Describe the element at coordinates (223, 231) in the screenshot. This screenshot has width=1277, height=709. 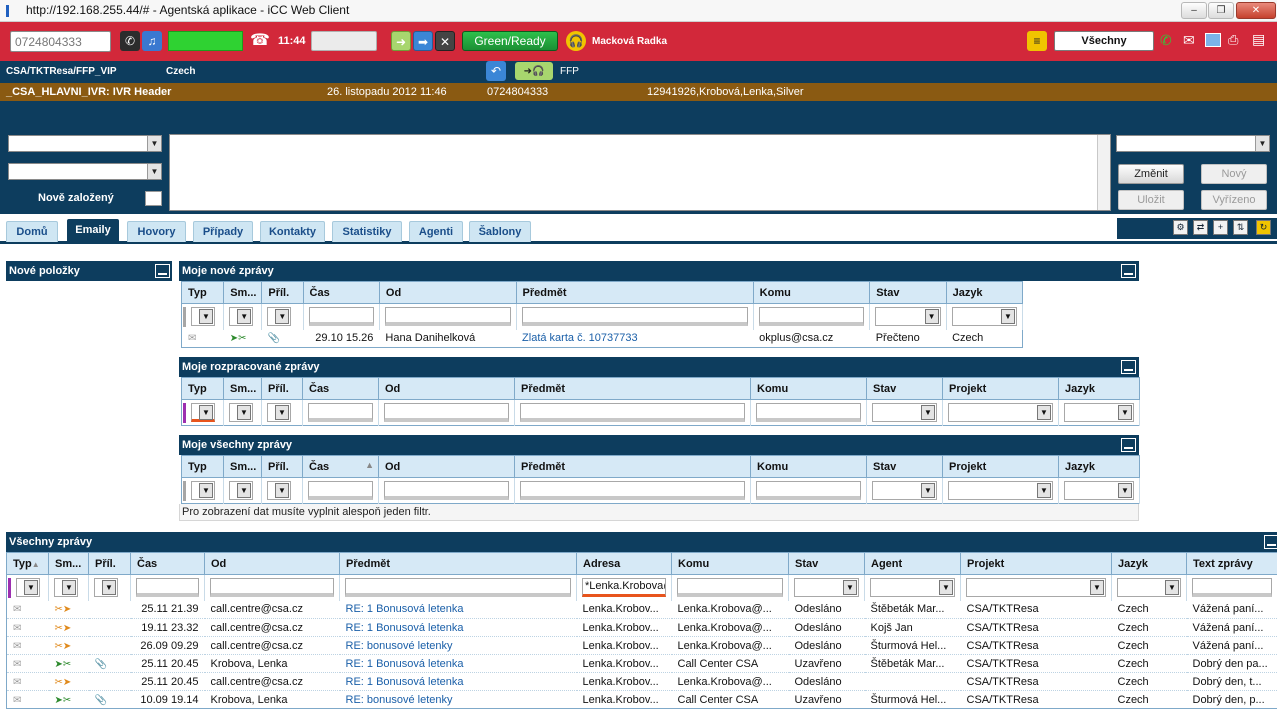
I see `tab-pripady: Případy` at that location.